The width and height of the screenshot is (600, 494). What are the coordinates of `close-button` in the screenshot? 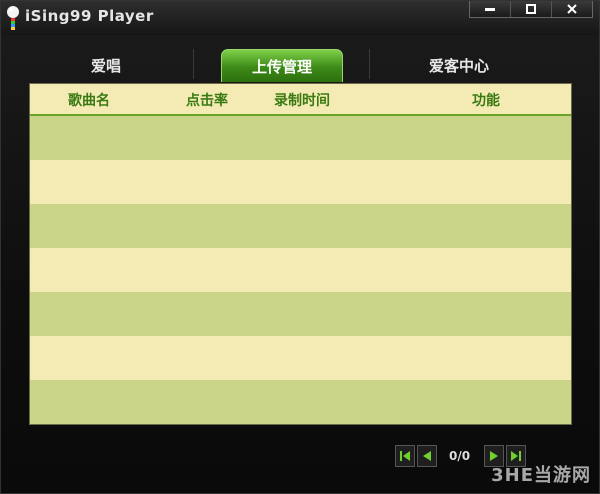 It's located at (571, 9).